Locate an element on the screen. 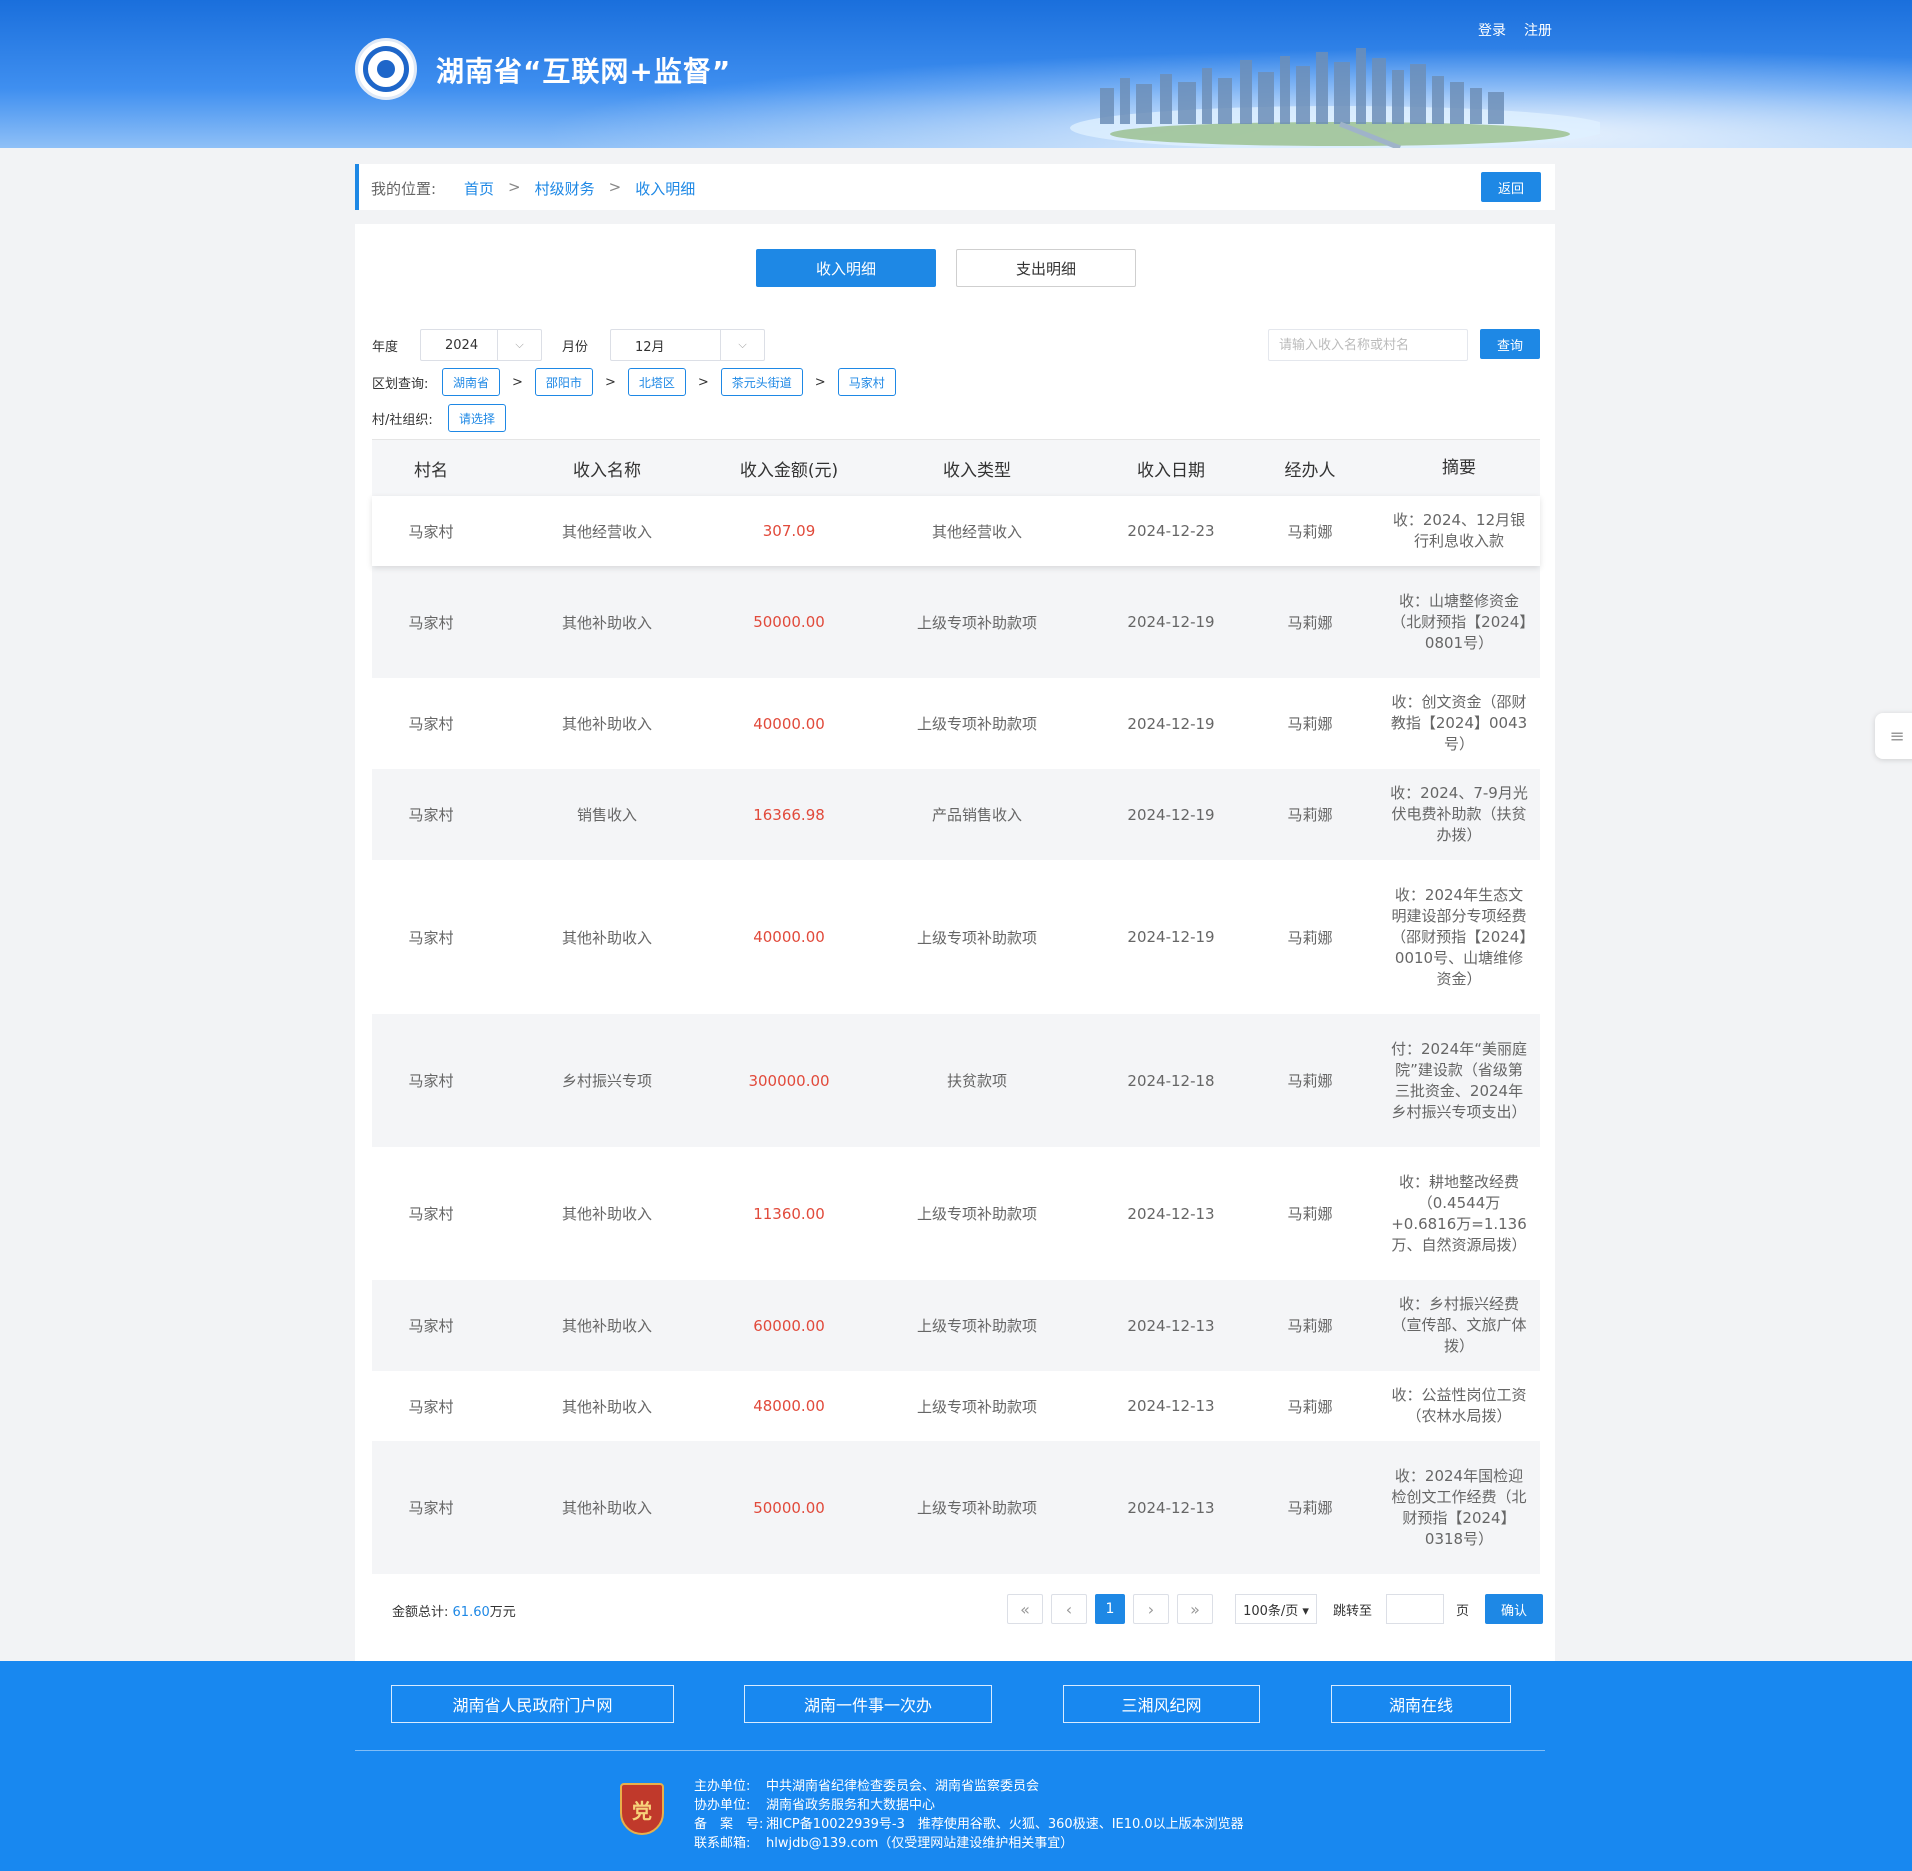 The image size is (1912, 1871). tab-expense-detail: 支出明细 is located at coordinates (1046, 268).